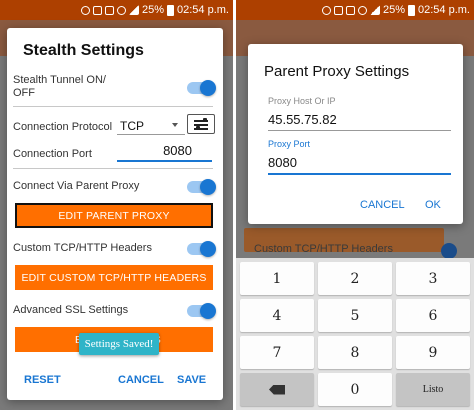  What do you see at coordinates (76, 186) in the screenshot?
I see `parent-proxy-label: Connect Via Parent Proxy` at bounding box center [76, 186].